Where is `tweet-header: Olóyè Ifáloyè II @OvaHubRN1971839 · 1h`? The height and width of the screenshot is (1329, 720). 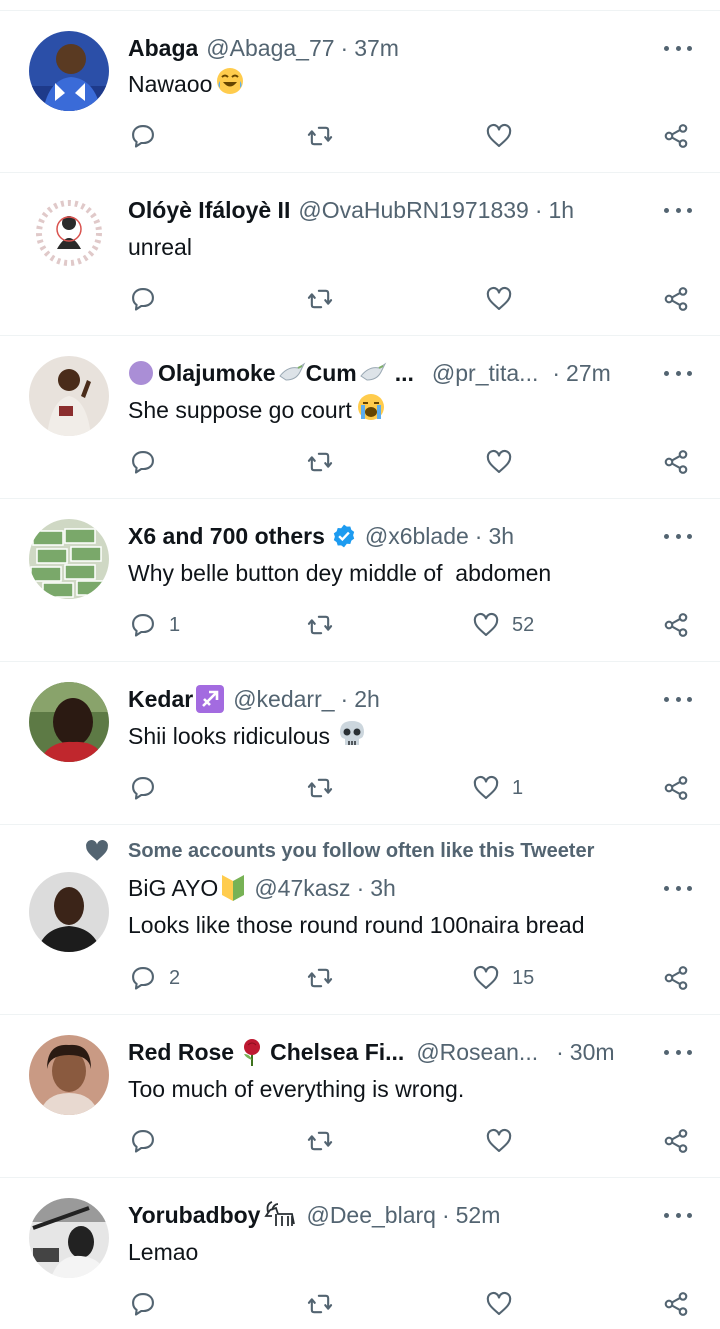
tweet-header: Olóyè Ifáloyè II @OvaHubRN1971839 · 1h is located at coordinates (389, 210).